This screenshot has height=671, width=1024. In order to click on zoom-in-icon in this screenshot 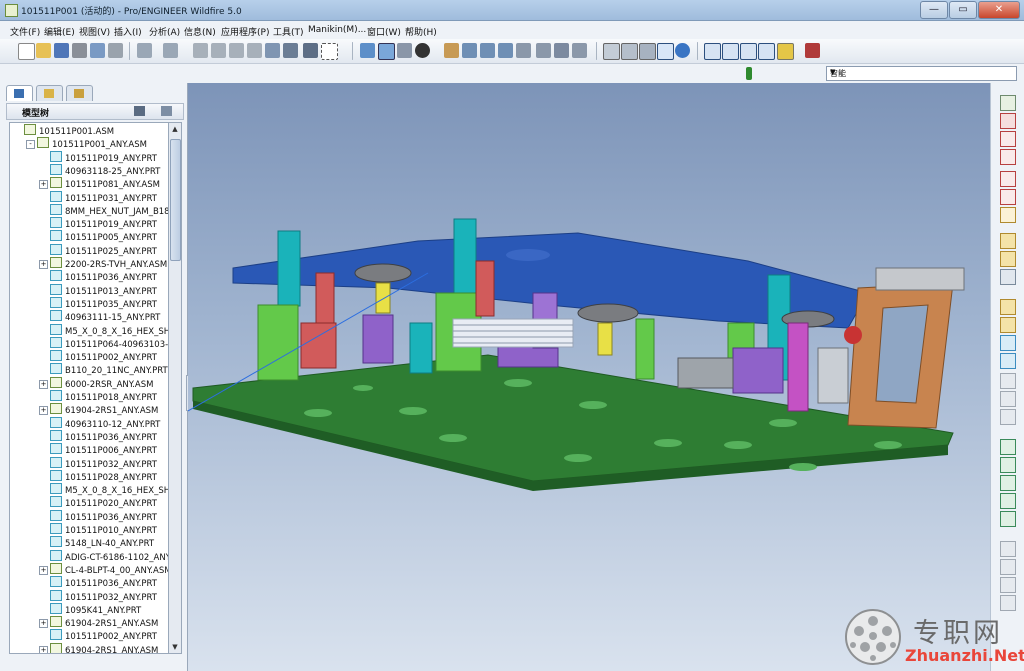, I will do `click(469, 50)`.